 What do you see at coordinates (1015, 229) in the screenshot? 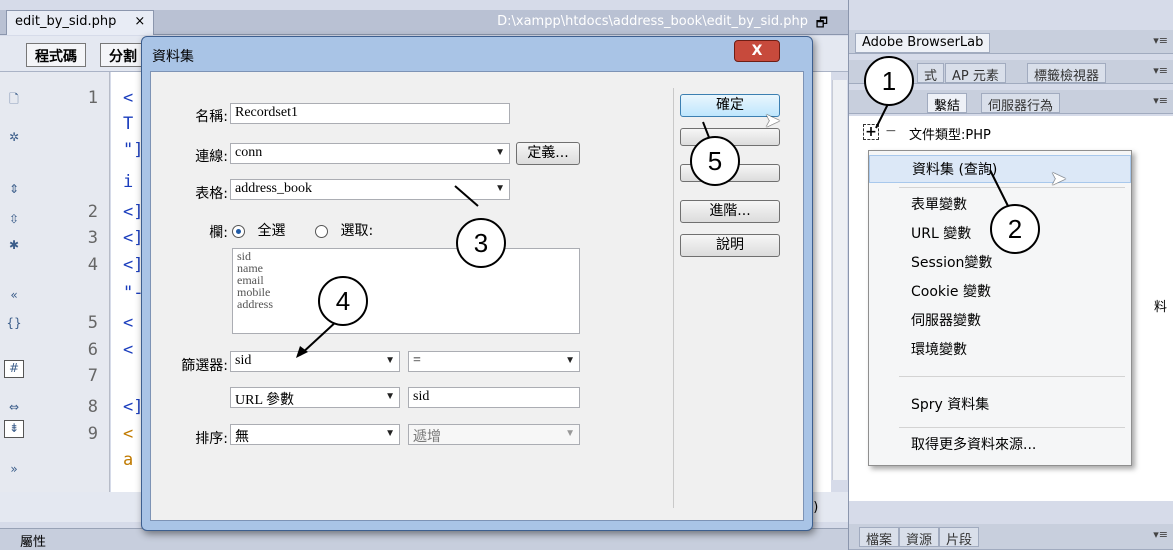
I see `callout-2: 2` at bounding box center [1015, 229].